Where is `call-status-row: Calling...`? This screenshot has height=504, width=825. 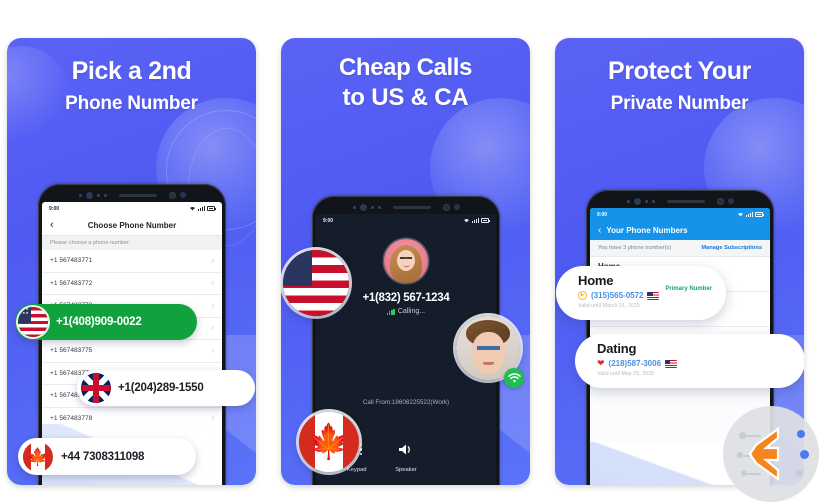 call-status-row: Calling... is located at coordinates (406, 311).